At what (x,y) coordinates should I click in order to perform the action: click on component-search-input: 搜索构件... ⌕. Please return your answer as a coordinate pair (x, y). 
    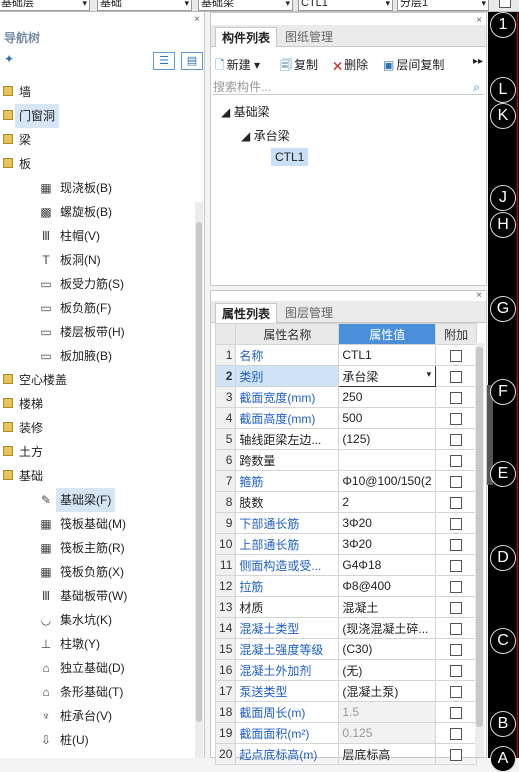
    Looking at the image, I should click on (348, 87).